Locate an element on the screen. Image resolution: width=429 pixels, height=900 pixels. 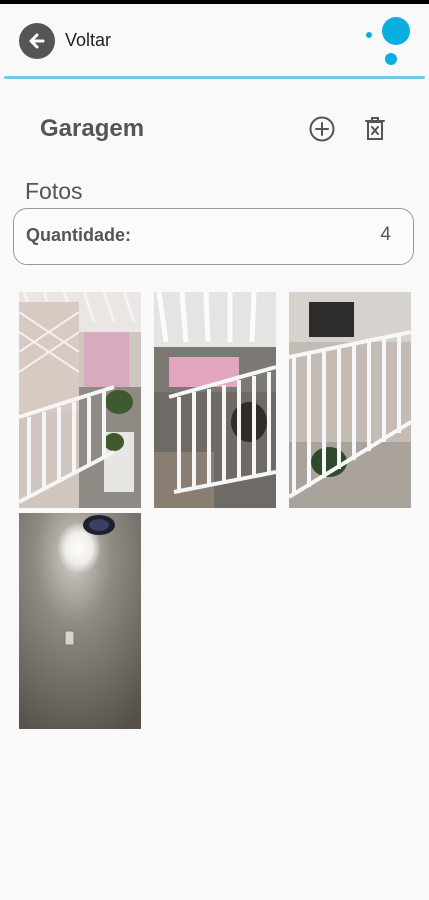
dots-logo-icon is located at coordinates (388, 41).